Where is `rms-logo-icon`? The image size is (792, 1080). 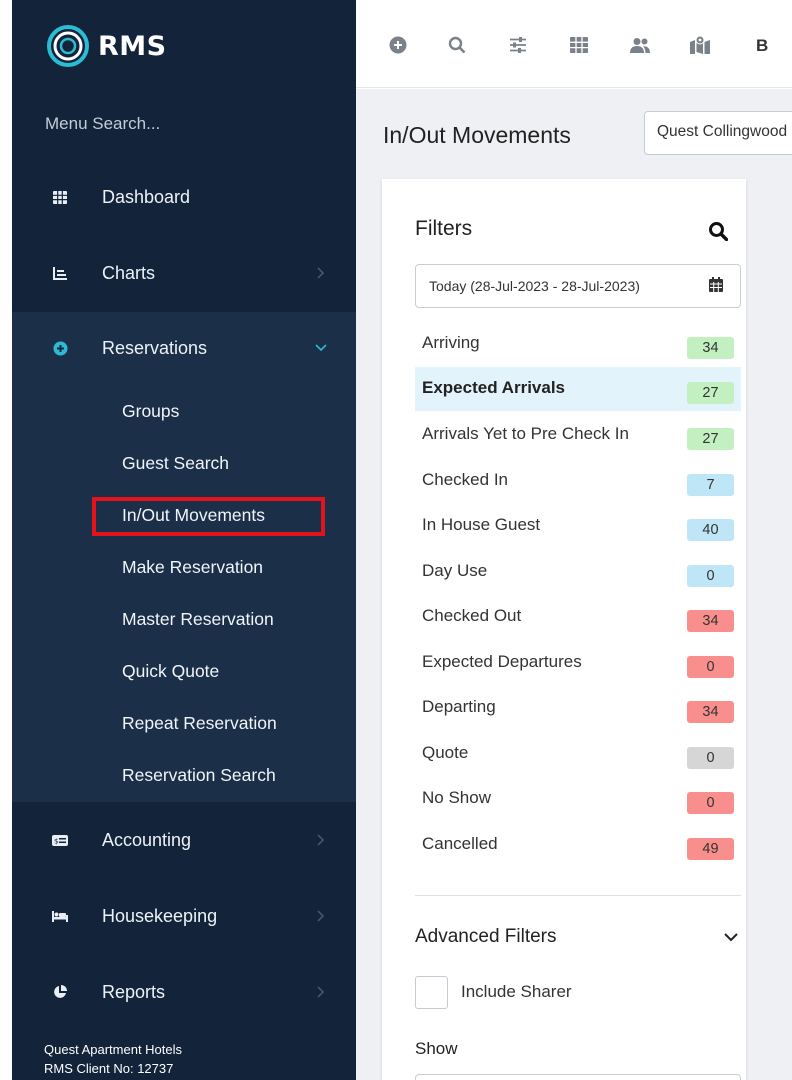 rms-logo-icon is located at coordinates (68, 46).